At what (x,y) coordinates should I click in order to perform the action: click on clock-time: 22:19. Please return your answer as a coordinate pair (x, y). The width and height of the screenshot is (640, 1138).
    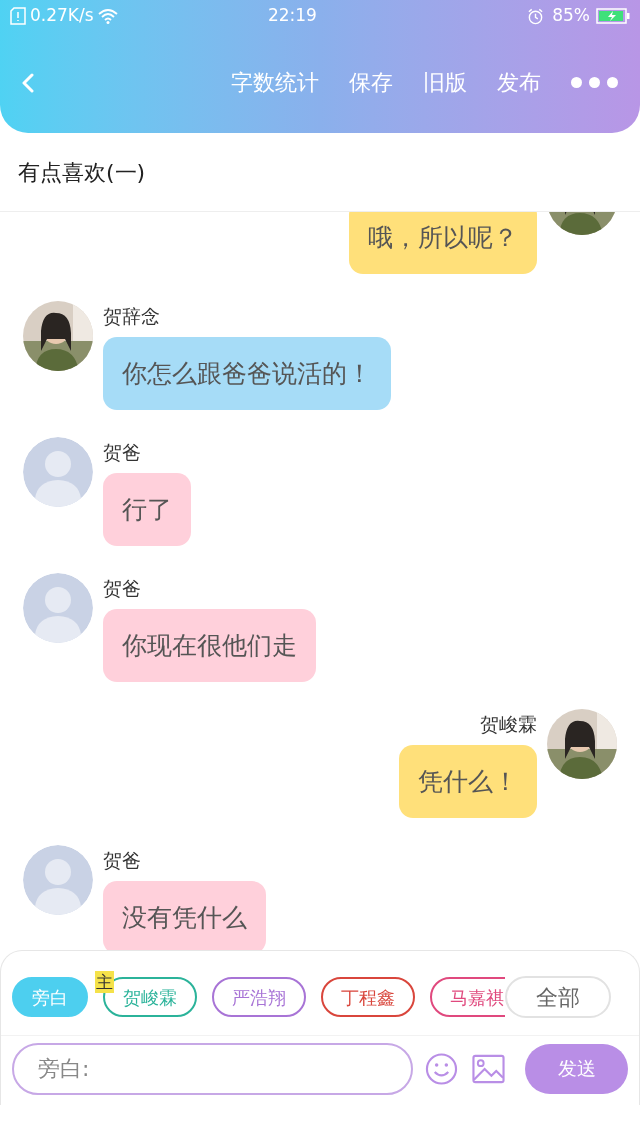
    Looking at the image, I should click on (292, 16).